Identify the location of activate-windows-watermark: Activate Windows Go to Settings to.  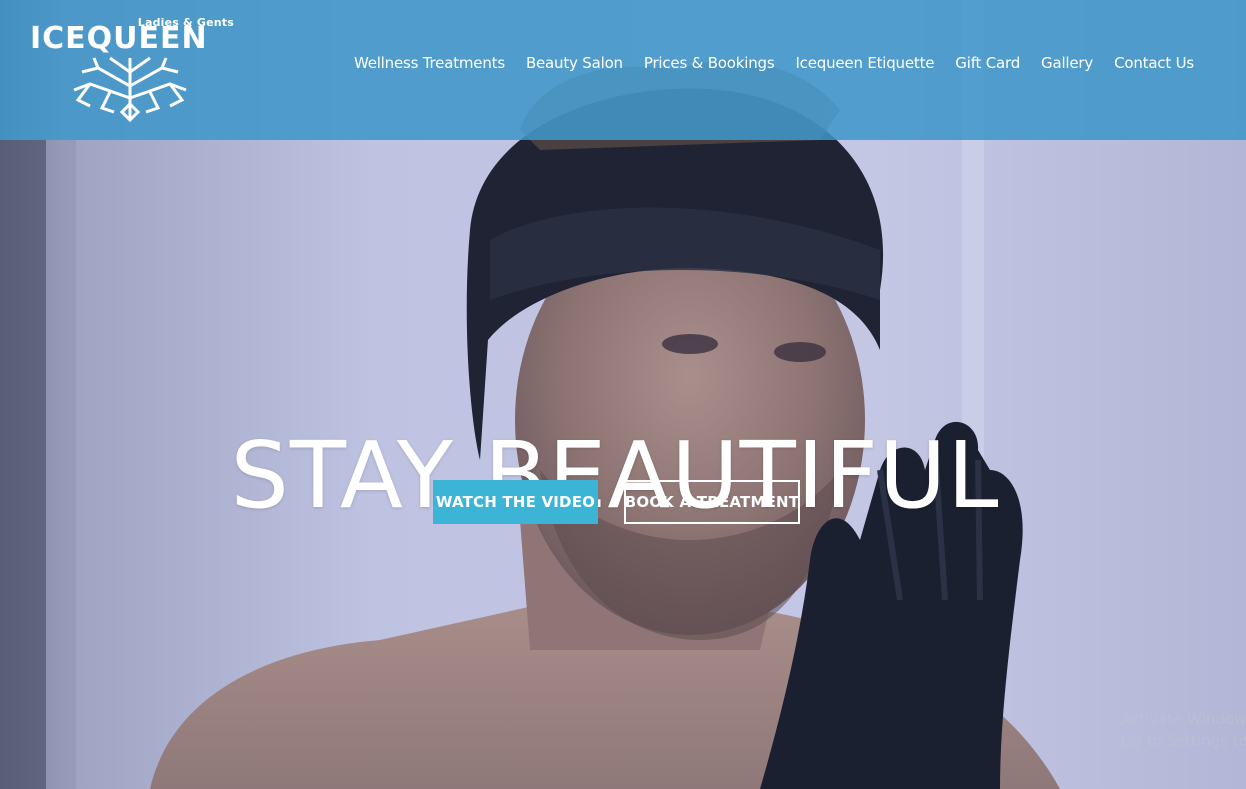
(1183, 730).